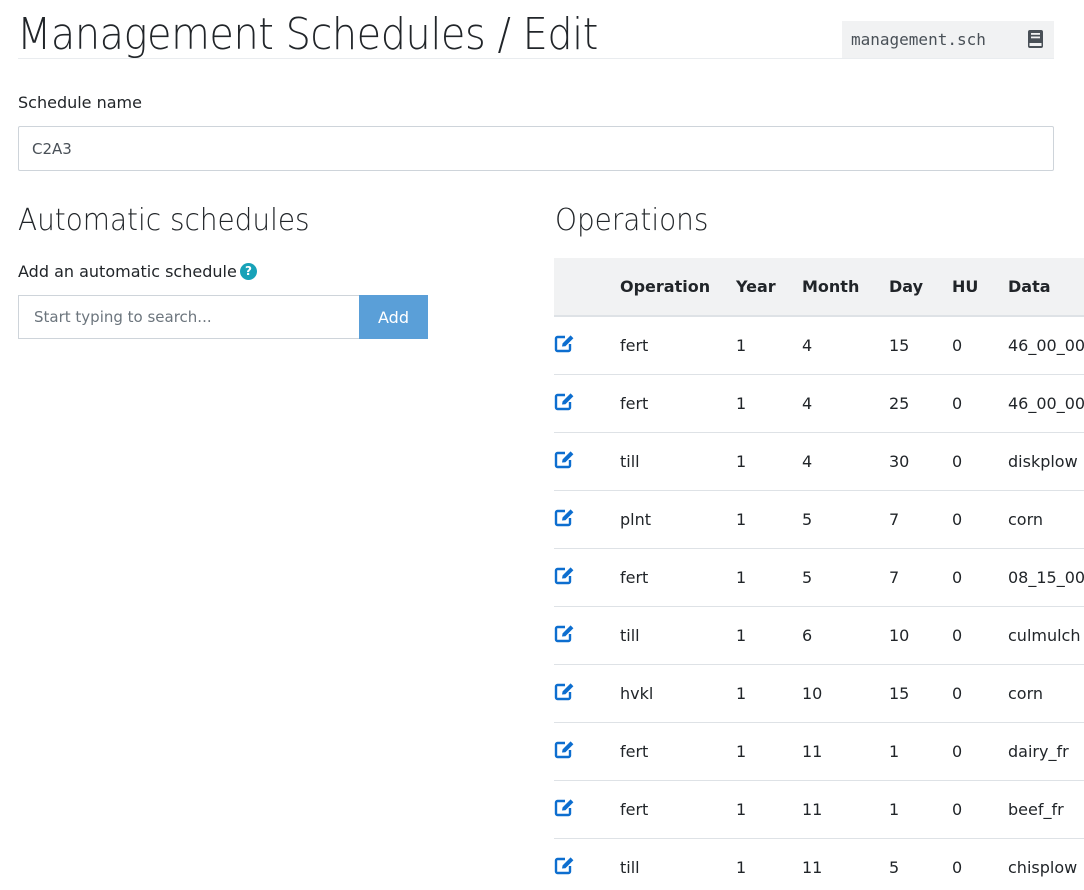 The width and height of the screenshot is (1084, 890). I want to click on column-header-hu: HU, so click(980, 287).